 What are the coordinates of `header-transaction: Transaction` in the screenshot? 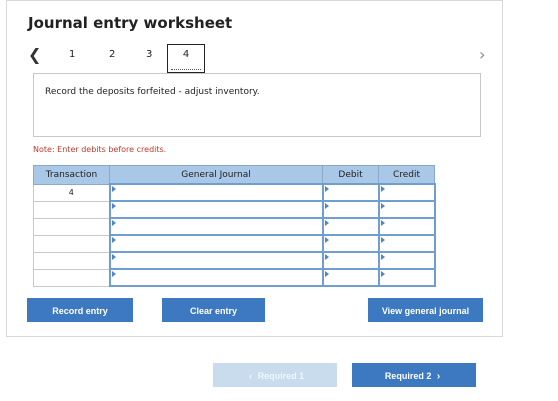 It's located at (71, 175).